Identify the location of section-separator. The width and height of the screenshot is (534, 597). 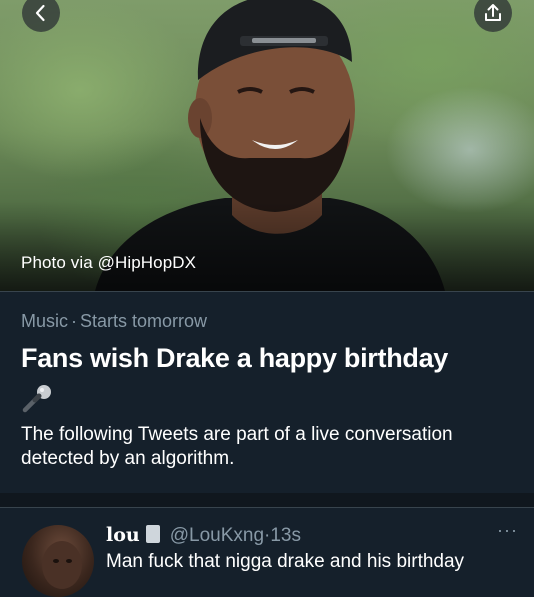
(267, 500).